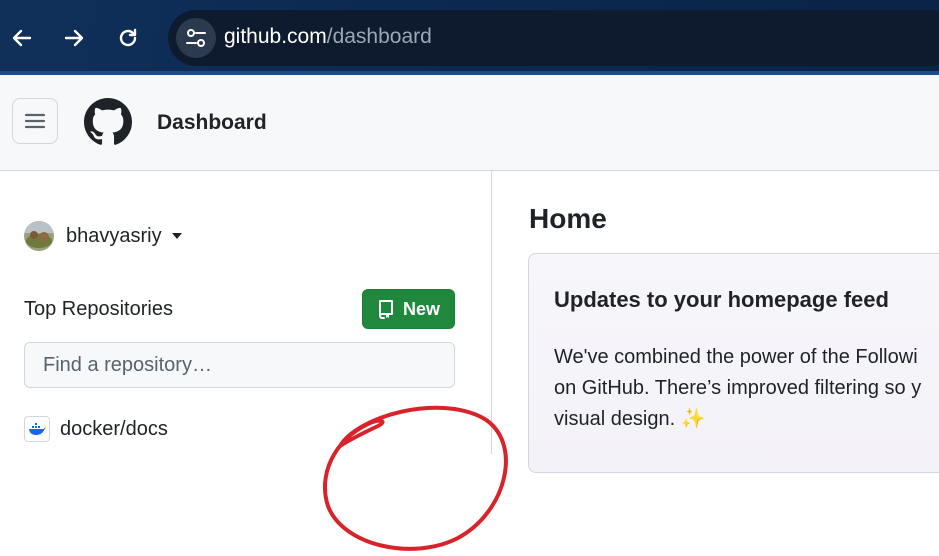 The height and width of the screenshot is (556, 939). Describe the element at coordinates (415, 478) in the screenshot. I see `annotation-circle` at that location.